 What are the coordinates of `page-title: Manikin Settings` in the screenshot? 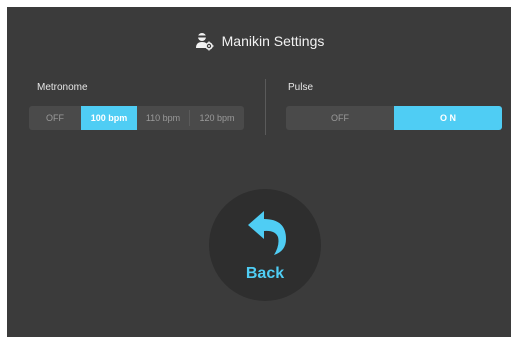 It's located at (273, 41).